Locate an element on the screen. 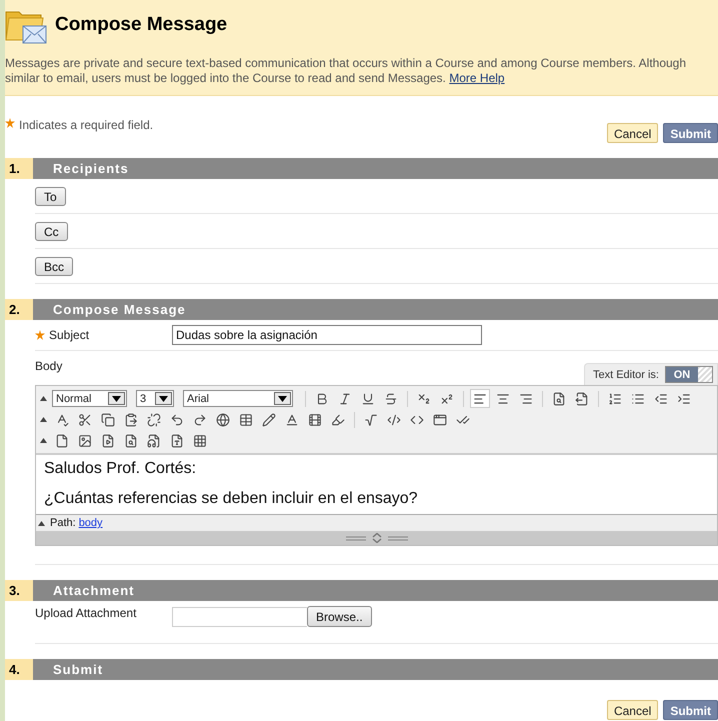  section-number: 1. is located at coordinates (19, 168).